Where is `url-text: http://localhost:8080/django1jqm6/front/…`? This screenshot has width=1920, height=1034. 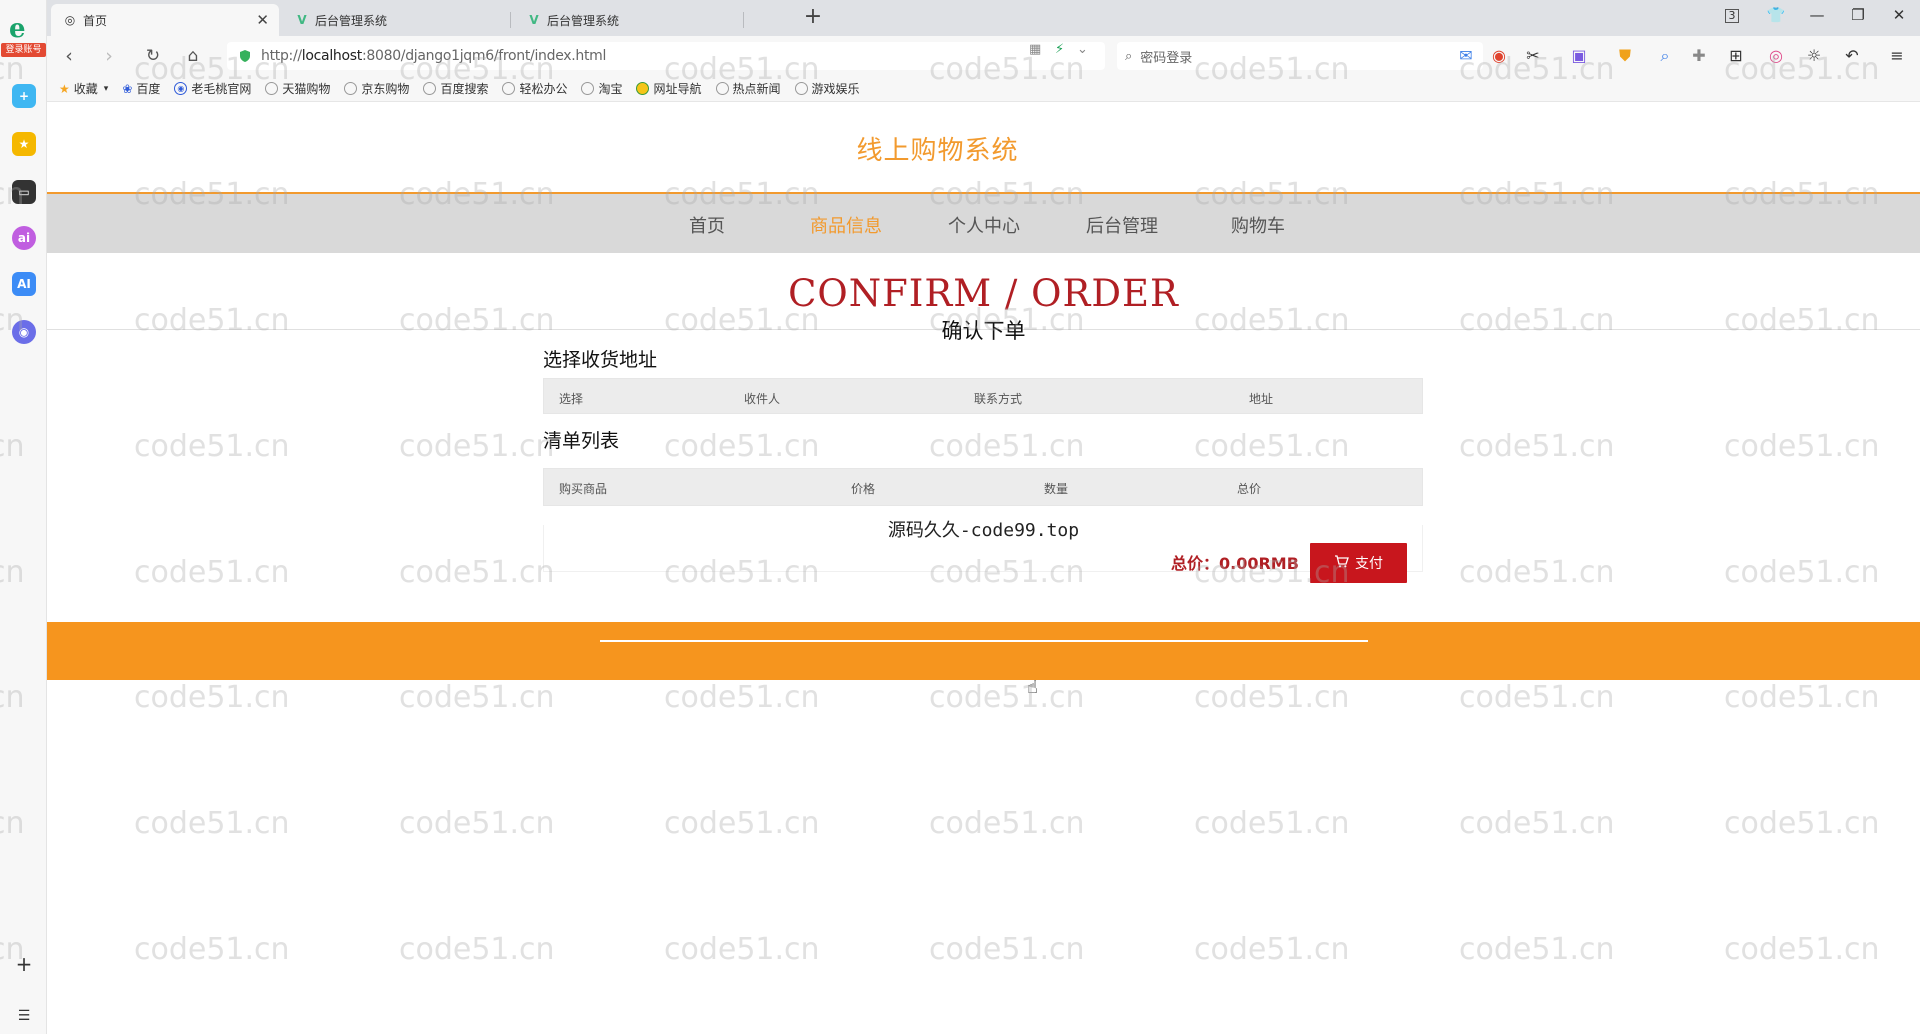 url-text: http://localhost:8080/django1jqm6/front/… is located at coordinates (433, 56).